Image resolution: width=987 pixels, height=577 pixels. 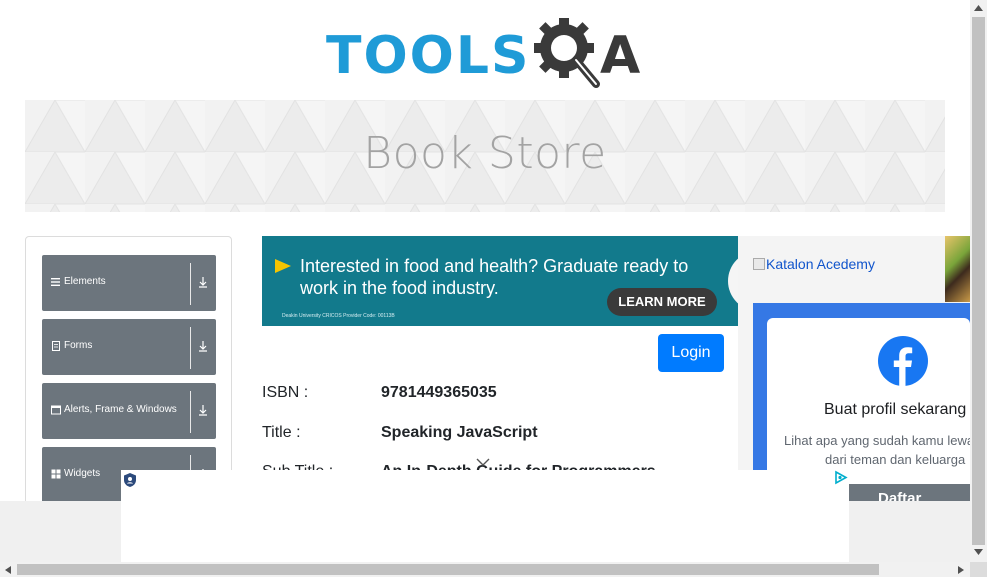 I want to click on food-ad-image, so click(x=957, y=269).